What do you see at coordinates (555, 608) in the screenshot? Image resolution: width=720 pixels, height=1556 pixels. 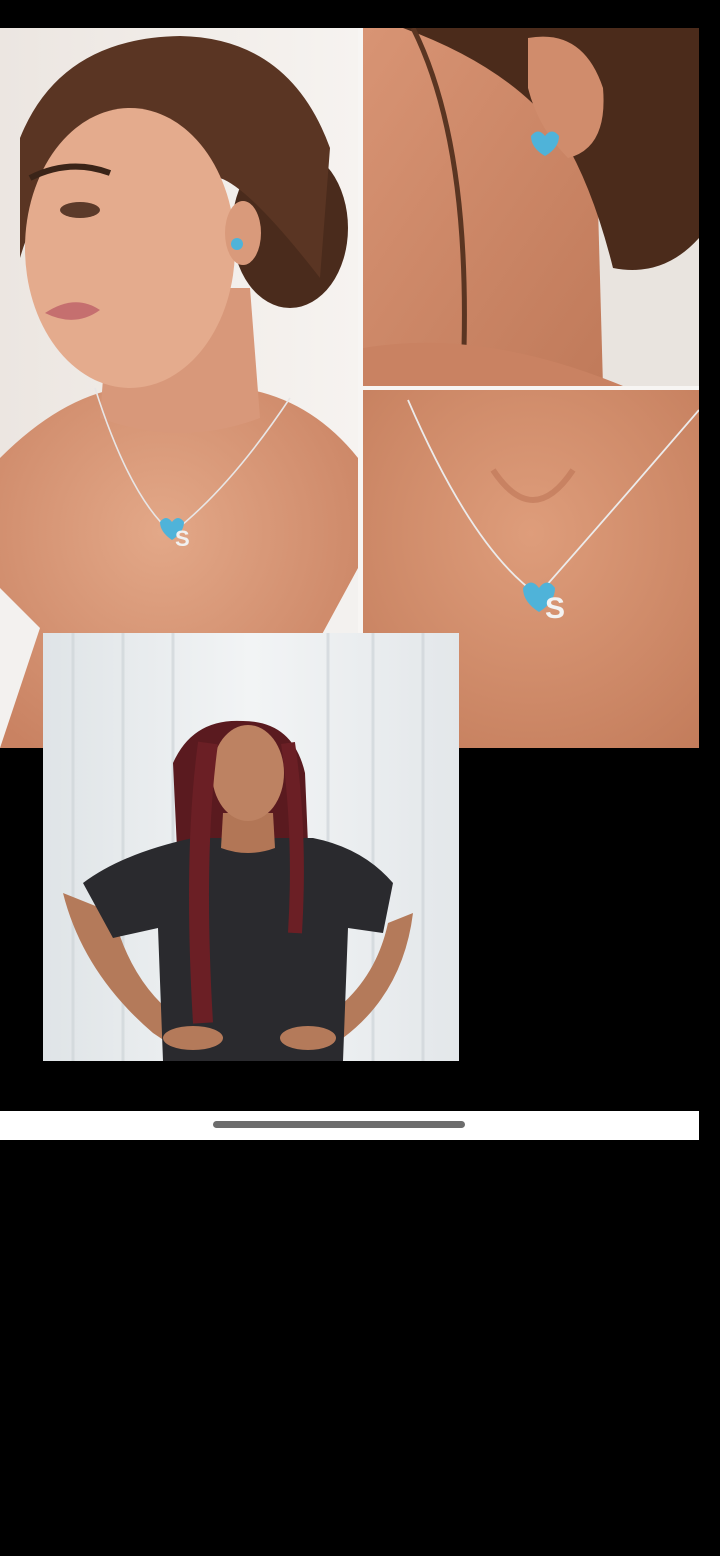 I see `pendant-letter-closeup: S` at bounding box center [555, 608].